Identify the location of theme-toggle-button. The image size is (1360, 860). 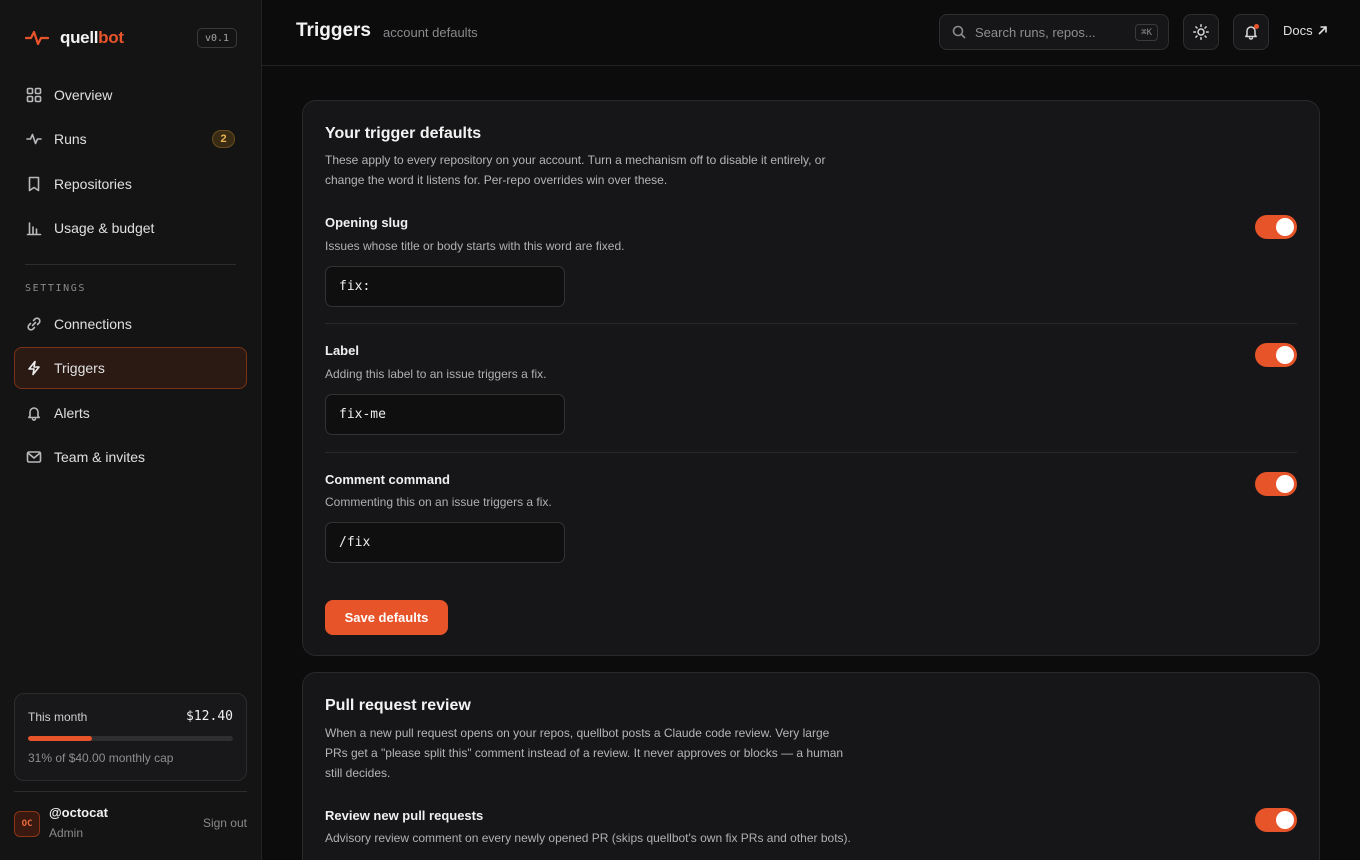
(1201, 32).